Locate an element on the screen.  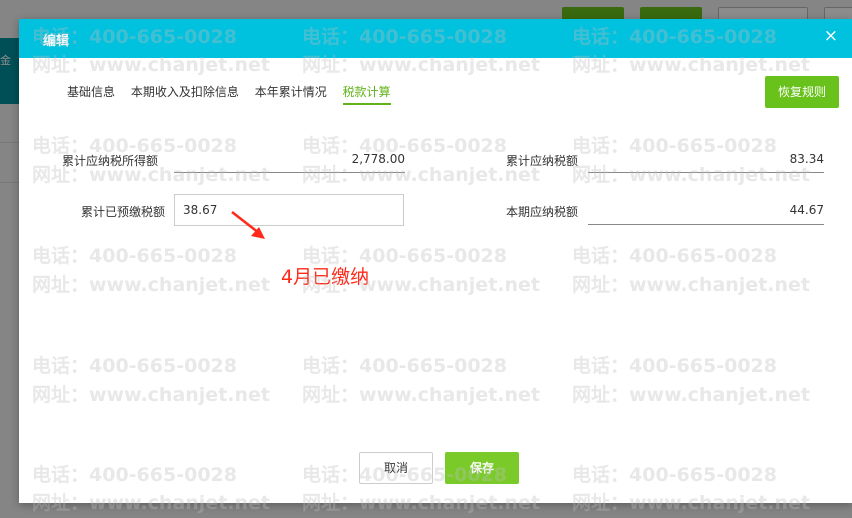
current-tax-payable-label: 本期应纳税额 is located at coordinates (542, 212).